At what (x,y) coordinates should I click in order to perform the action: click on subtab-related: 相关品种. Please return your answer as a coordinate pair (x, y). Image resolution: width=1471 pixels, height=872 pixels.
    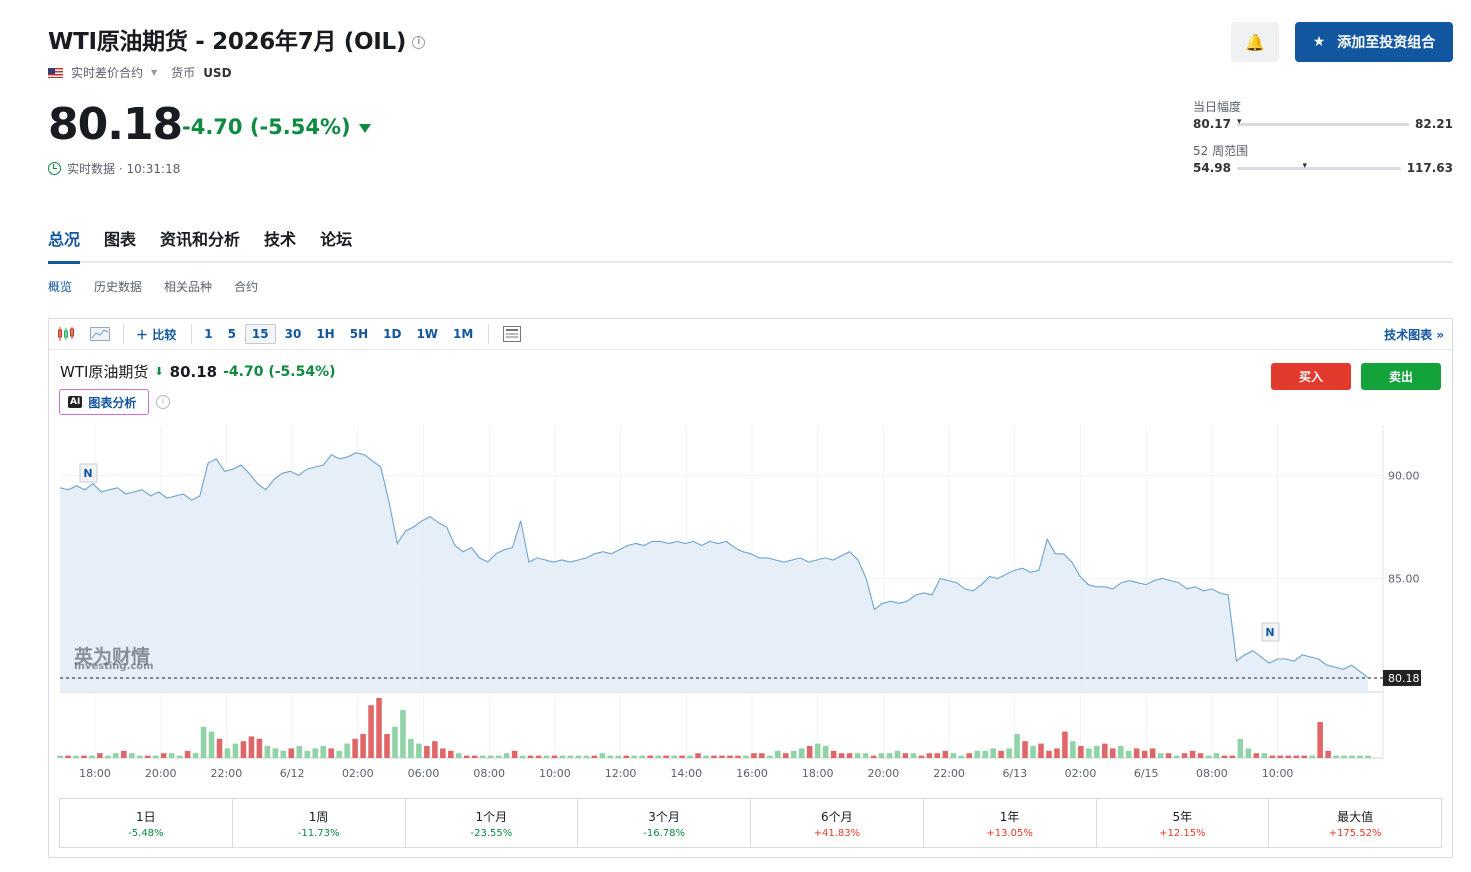
    Looking at the image, I should click on (188, 286).